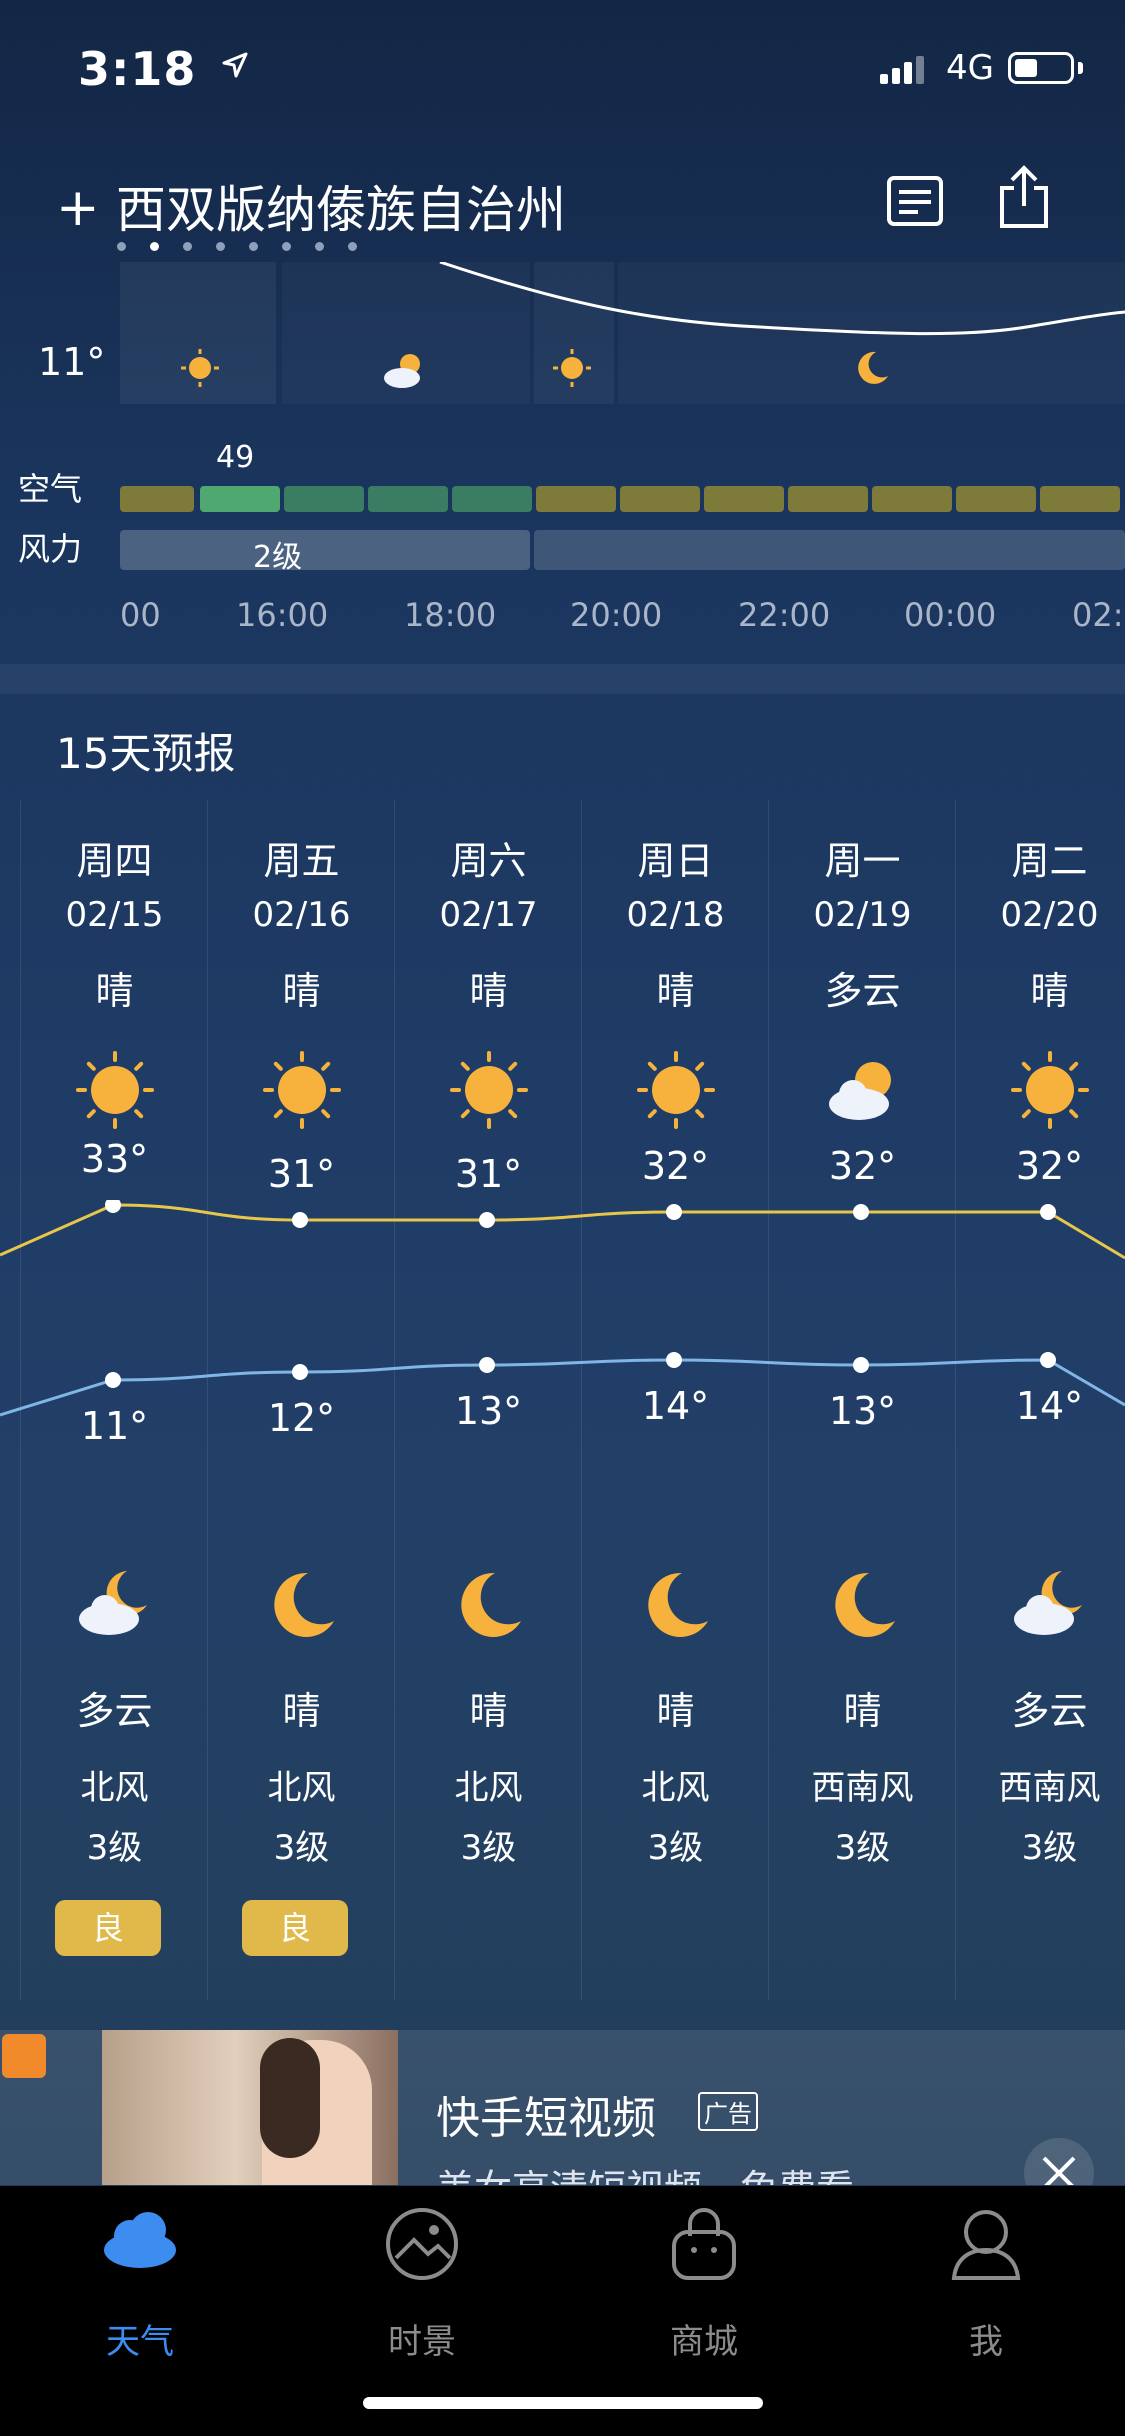 The height and width of the screenshot is (2436, 1125). I want to click on day-date: 02/19, so click(862, 915).